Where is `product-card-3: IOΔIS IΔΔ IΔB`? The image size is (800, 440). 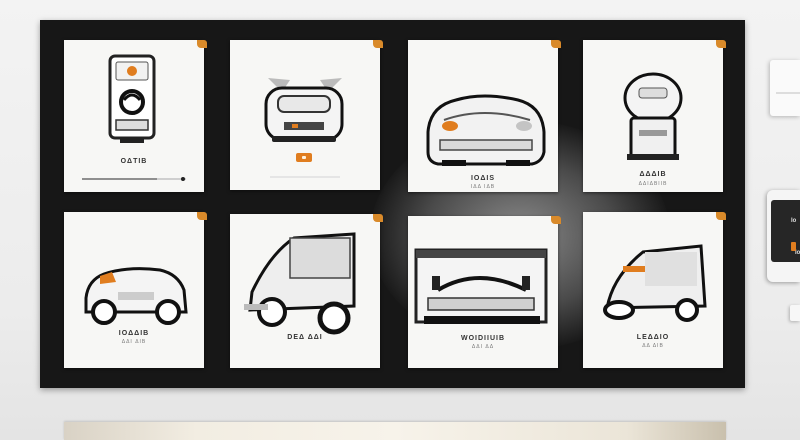 product-card-3: IOΔIS IΔΔ IΔB is located at coordinates (484, 116).